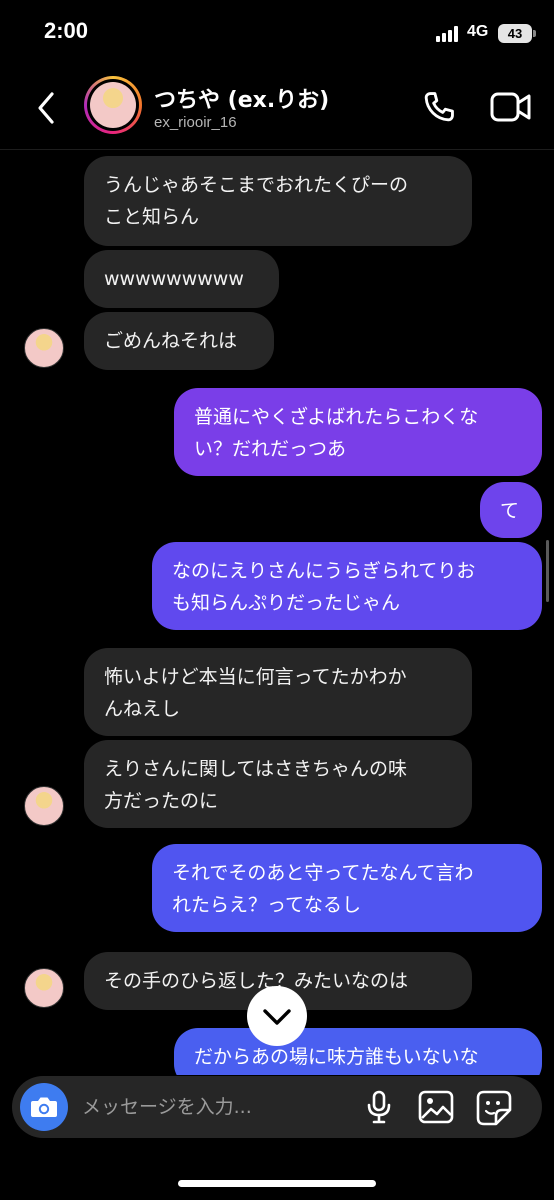 The image size is (554, 1200). Describe the element at coordinates (547, 571) in the screenshot. I see `scrollbar` at that location.